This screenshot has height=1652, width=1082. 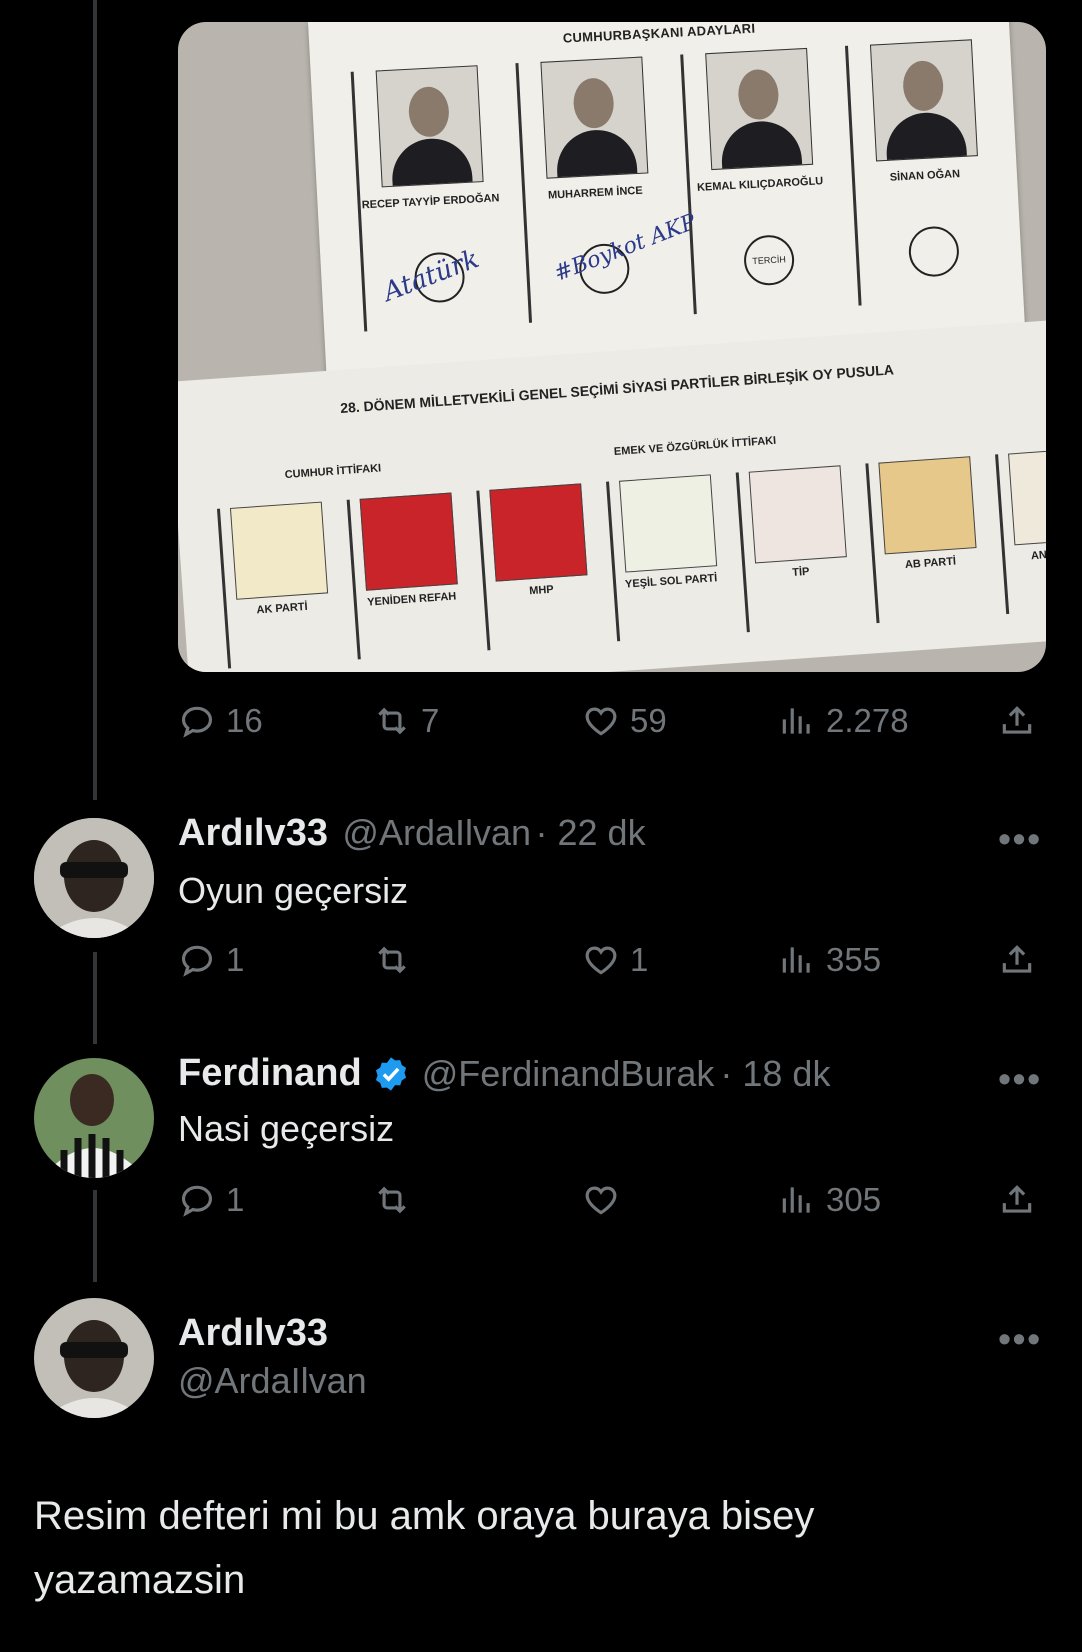 I want to click on party-name: ANAVATAN, so click(x=1038, y=554).